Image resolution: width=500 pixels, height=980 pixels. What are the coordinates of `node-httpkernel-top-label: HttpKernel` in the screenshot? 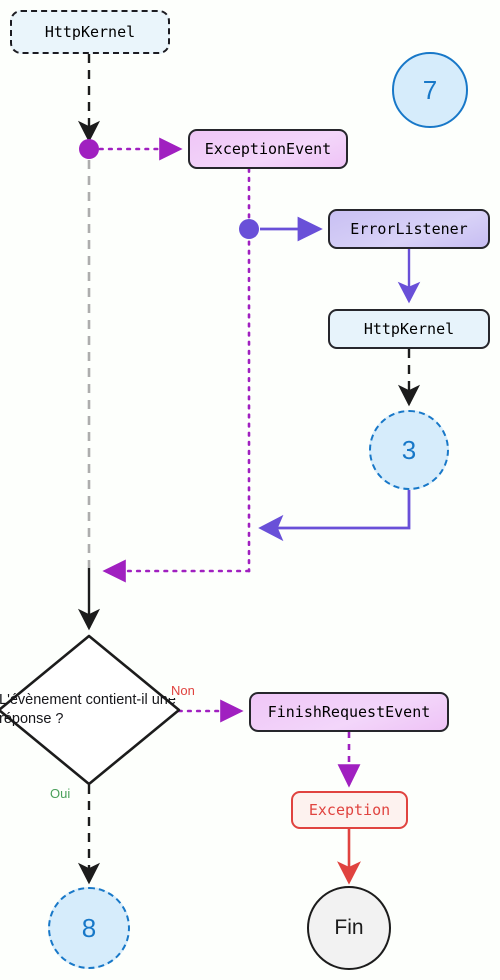 It's located at (90, 32).